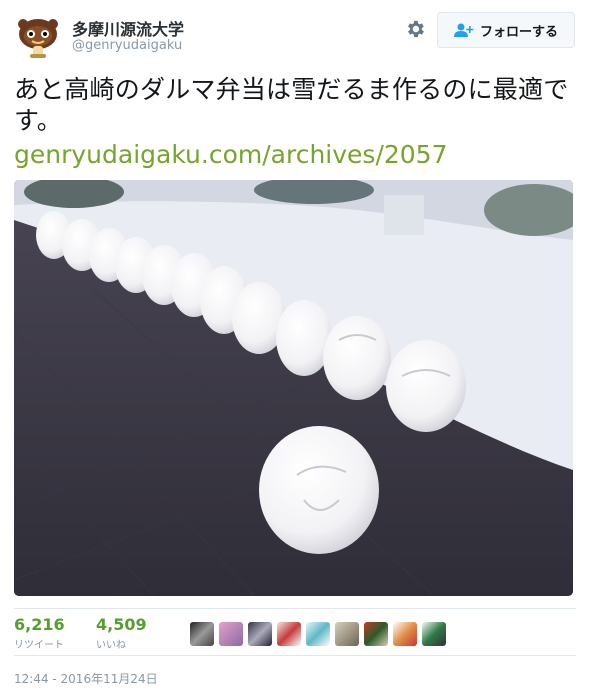 The image size is (597, 698). Describe the element at coordinates (291, 105) in the screenshot. I see `tweet-text: あと高崎のダルマ弁当は雪だるま作るのに最適です。` at that location.